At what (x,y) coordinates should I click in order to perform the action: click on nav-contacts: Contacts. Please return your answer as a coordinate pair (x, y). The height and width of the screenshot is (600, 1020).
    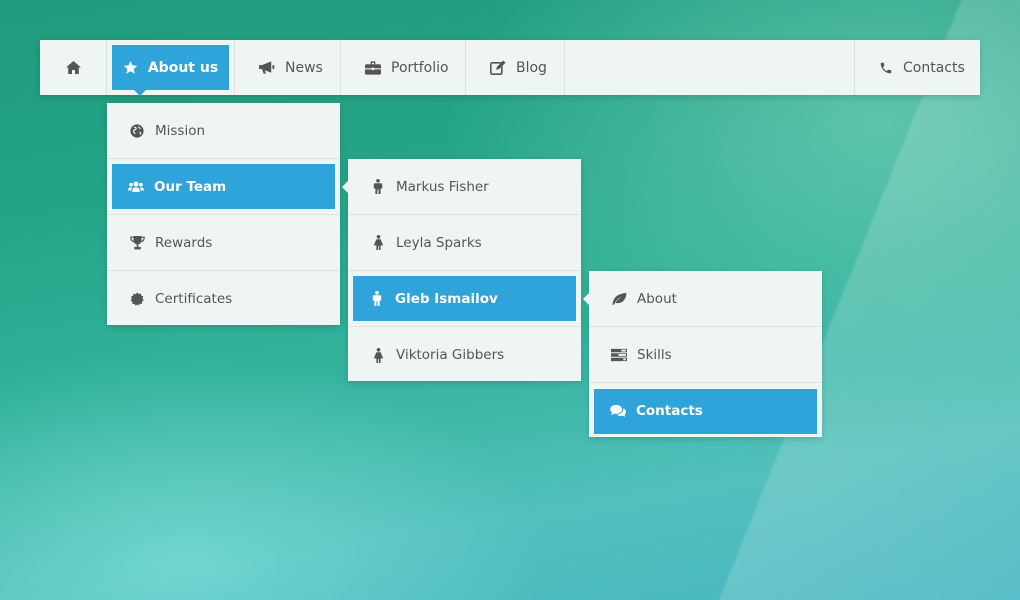
    Looking at the image, I should click on (917, 67).